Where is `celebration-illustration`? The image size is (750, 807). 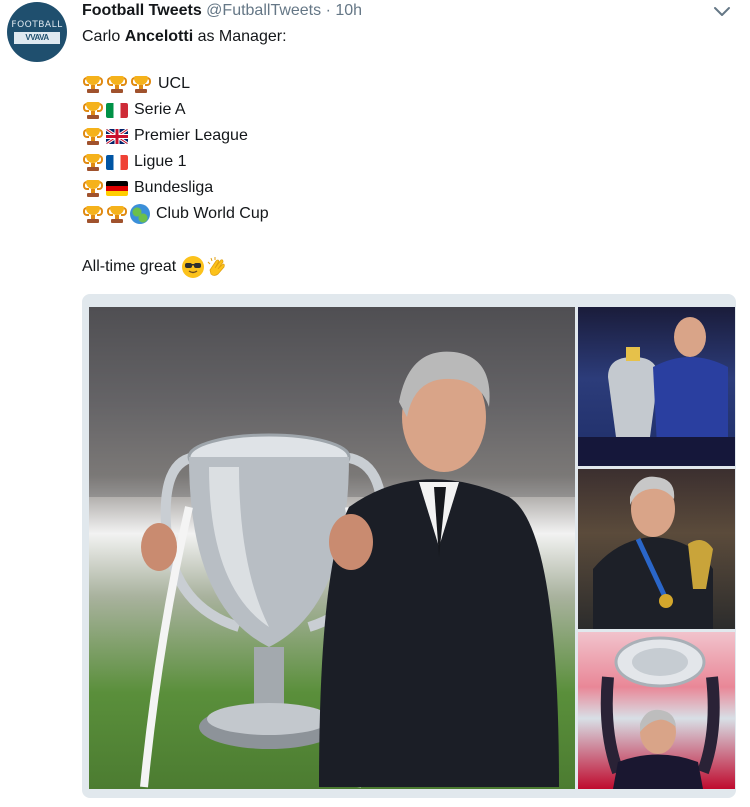 celebration-illustration is located at coordinates (656, 391).